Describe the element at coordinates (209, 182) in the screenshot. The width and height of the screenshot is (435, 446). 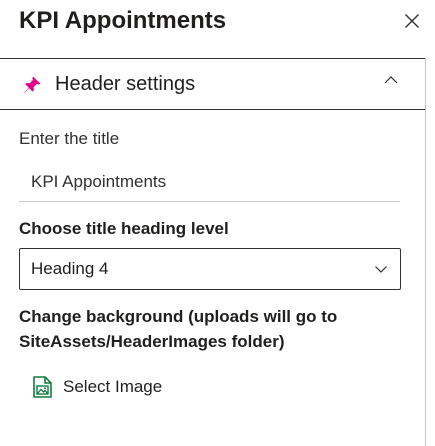
I see `title-input` at that location.